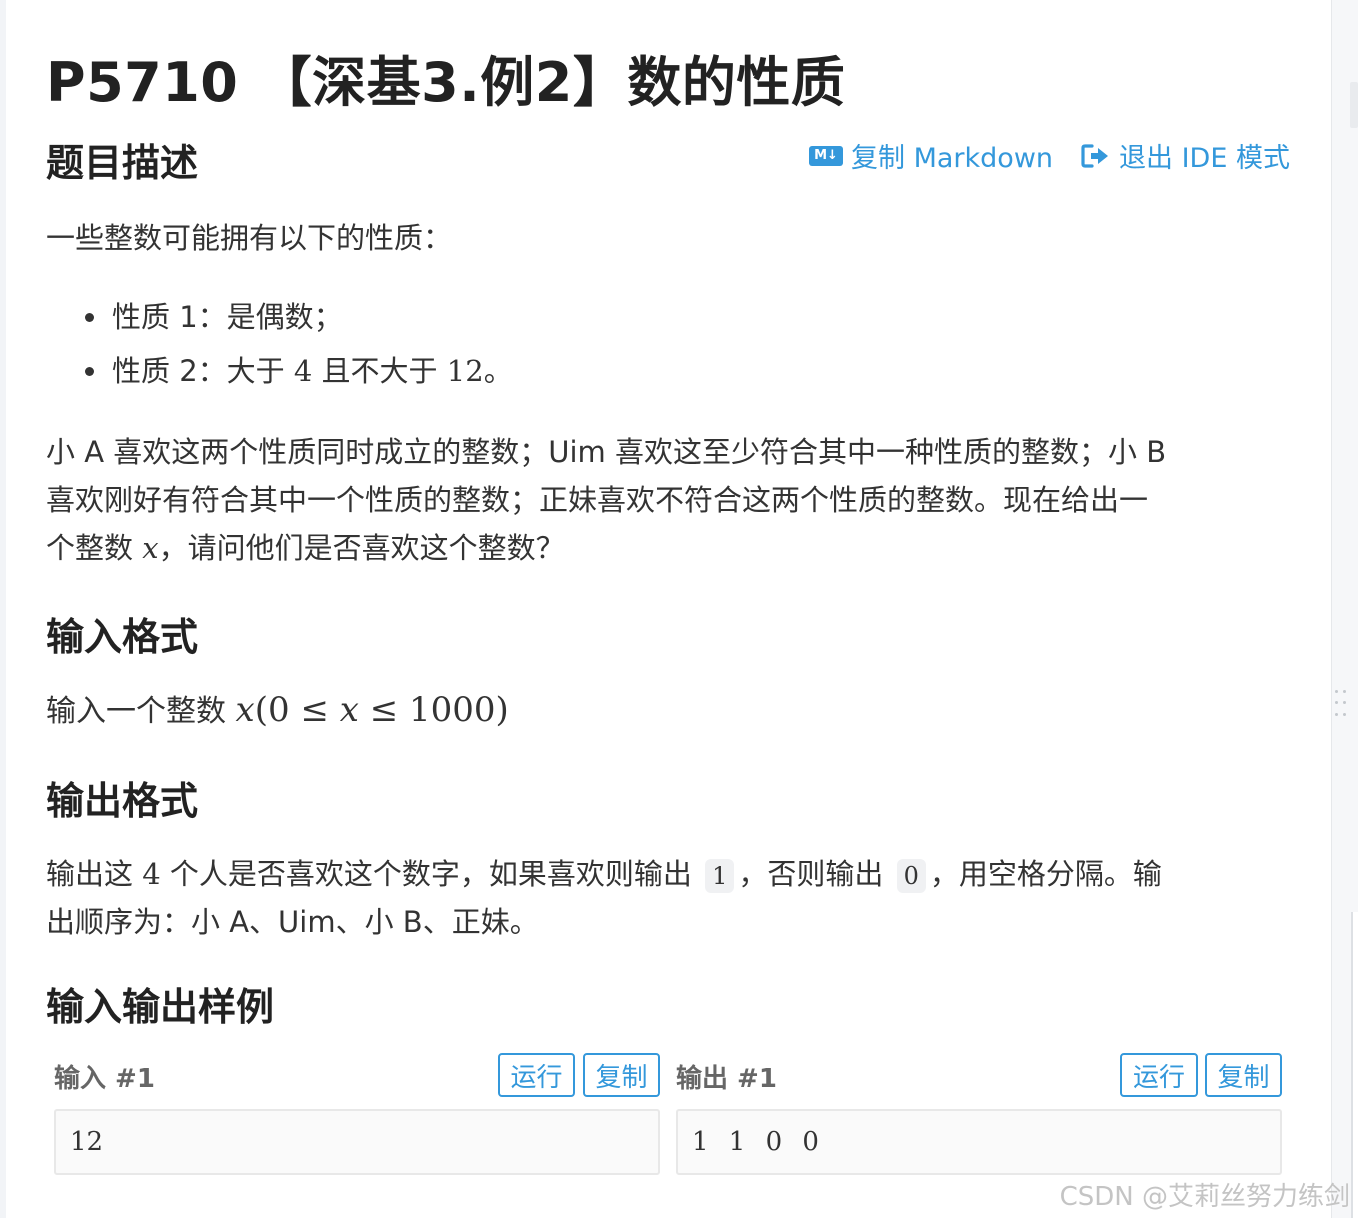 The height and width of the screenshot is (1218, 1358). What do you see at coordinates (726, 1079) in the screenshot?
I see `sample-output-label: 输出 #1` at bounding box center [726, 1079].